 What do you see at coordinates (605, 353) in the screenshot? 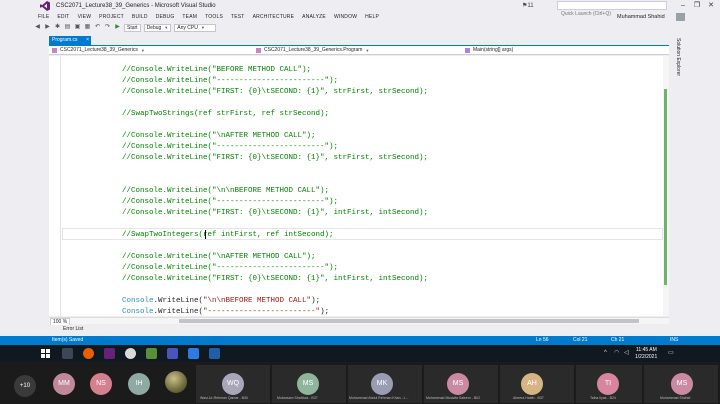
I see `tray-chevron-icon: ^` at bounding box center [605, 353].